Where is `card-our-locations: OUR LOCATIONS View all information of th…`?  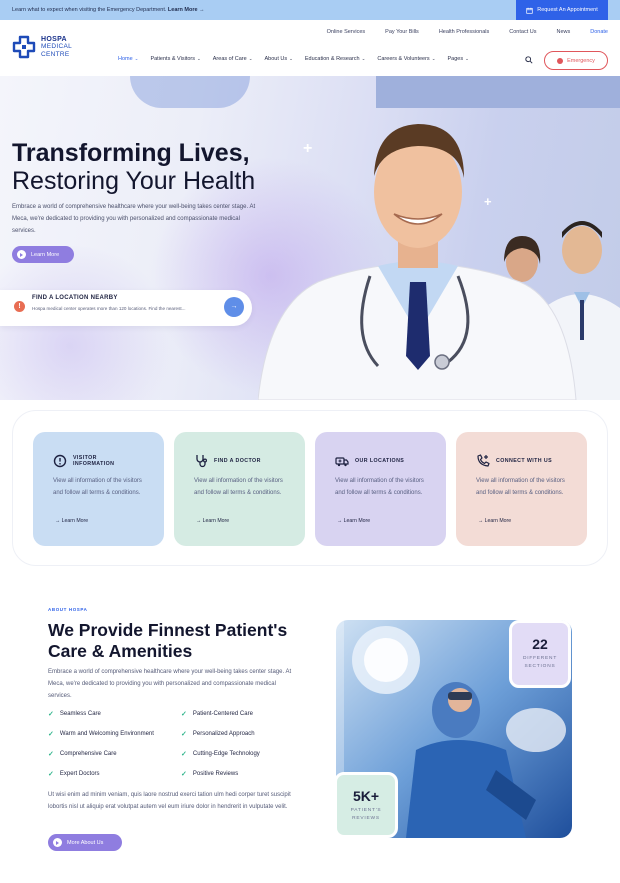
card-our-locations: OUR LOCATIONS View all information of th… is located at coordinates (380, 489).